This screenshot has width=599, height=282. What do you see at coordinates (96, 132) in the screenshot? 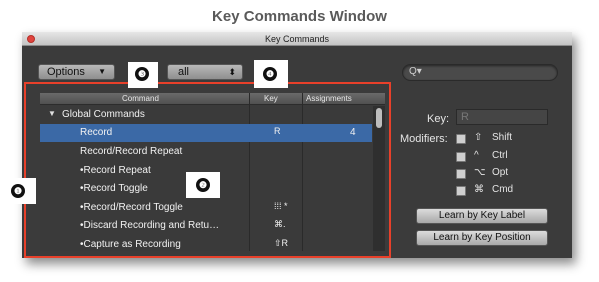
I see `command-cell: Record` at bounding box center [96, 132].